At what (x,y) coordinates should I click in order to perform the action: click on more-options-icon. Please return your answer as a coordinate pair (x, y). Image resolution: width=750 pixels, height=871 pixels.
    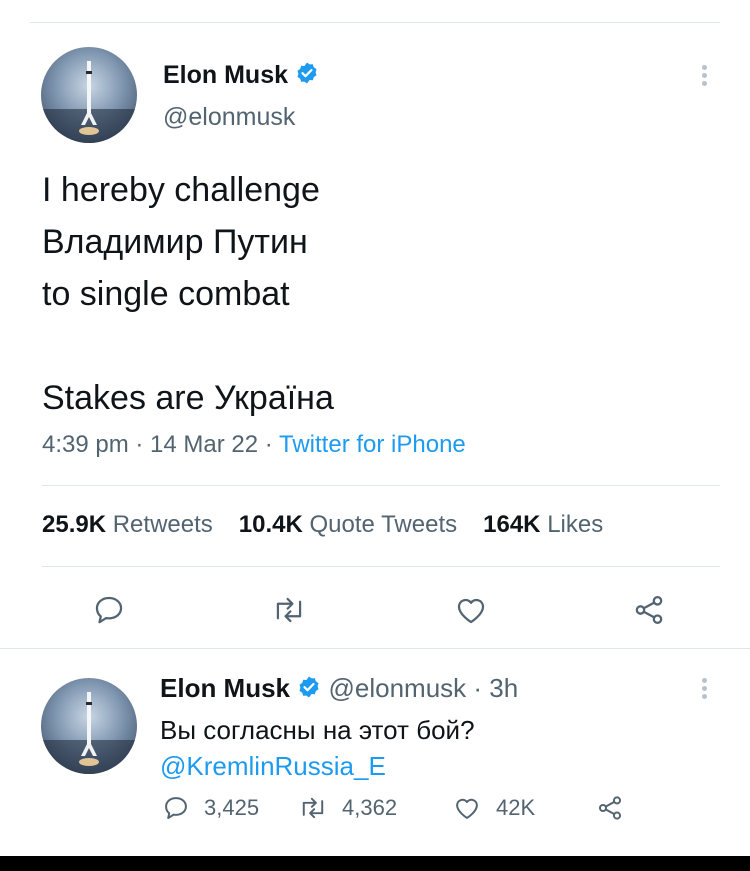
    Looking at the image, I should click on (705, 77).